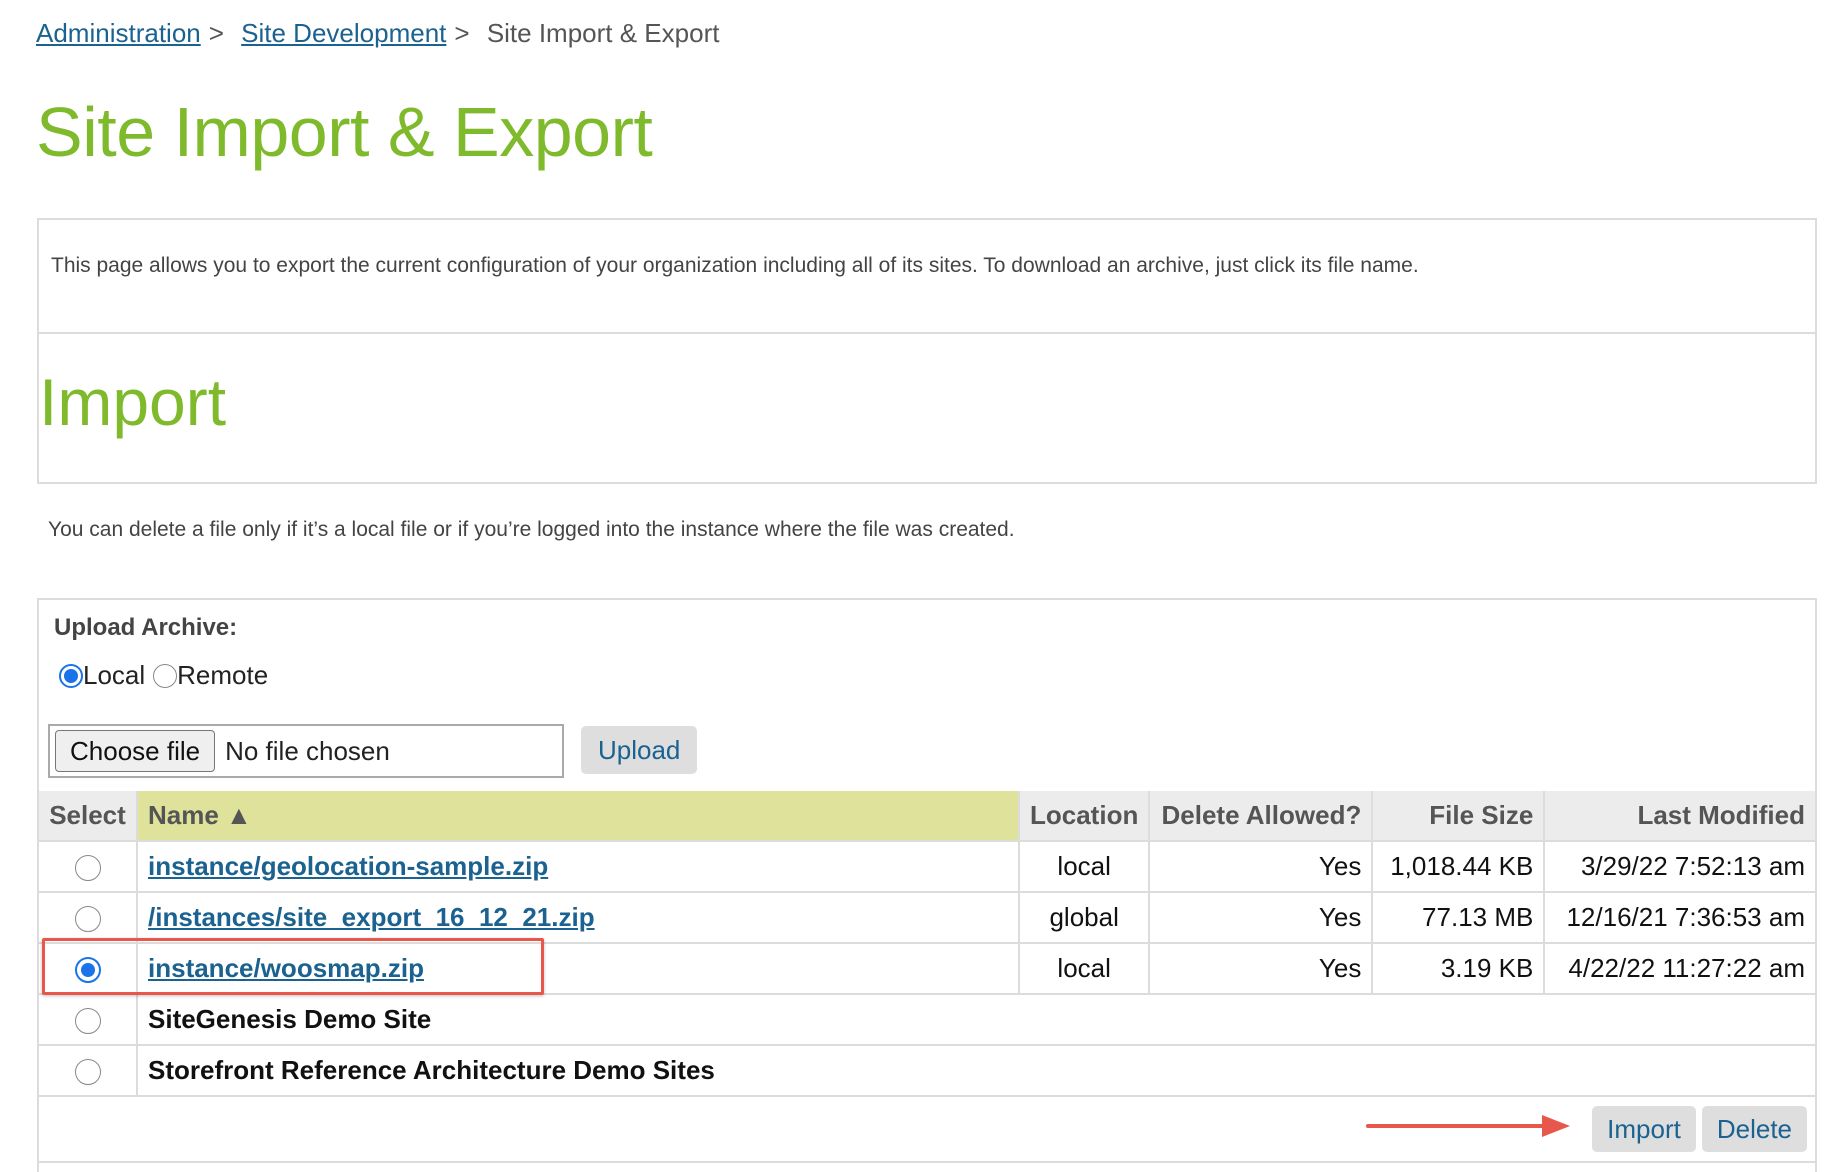 The height and width of the screenshot is (1172, 1842). Describe the element at coordinates (135, 751) in the screenshot. I see `choose-file-button: Choose file` at that location.